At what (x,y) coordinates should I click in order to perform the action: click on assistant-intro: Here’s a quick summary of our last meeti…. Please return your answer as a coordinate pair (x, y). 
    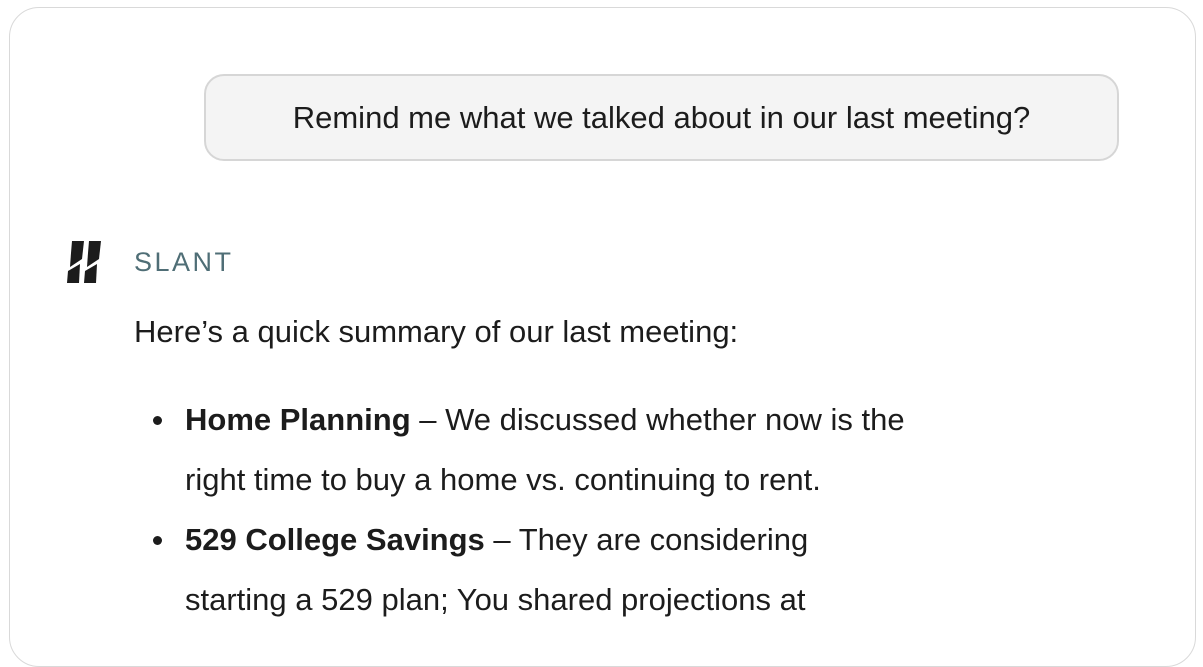
    Looking at the image, I should click on (436, 331).